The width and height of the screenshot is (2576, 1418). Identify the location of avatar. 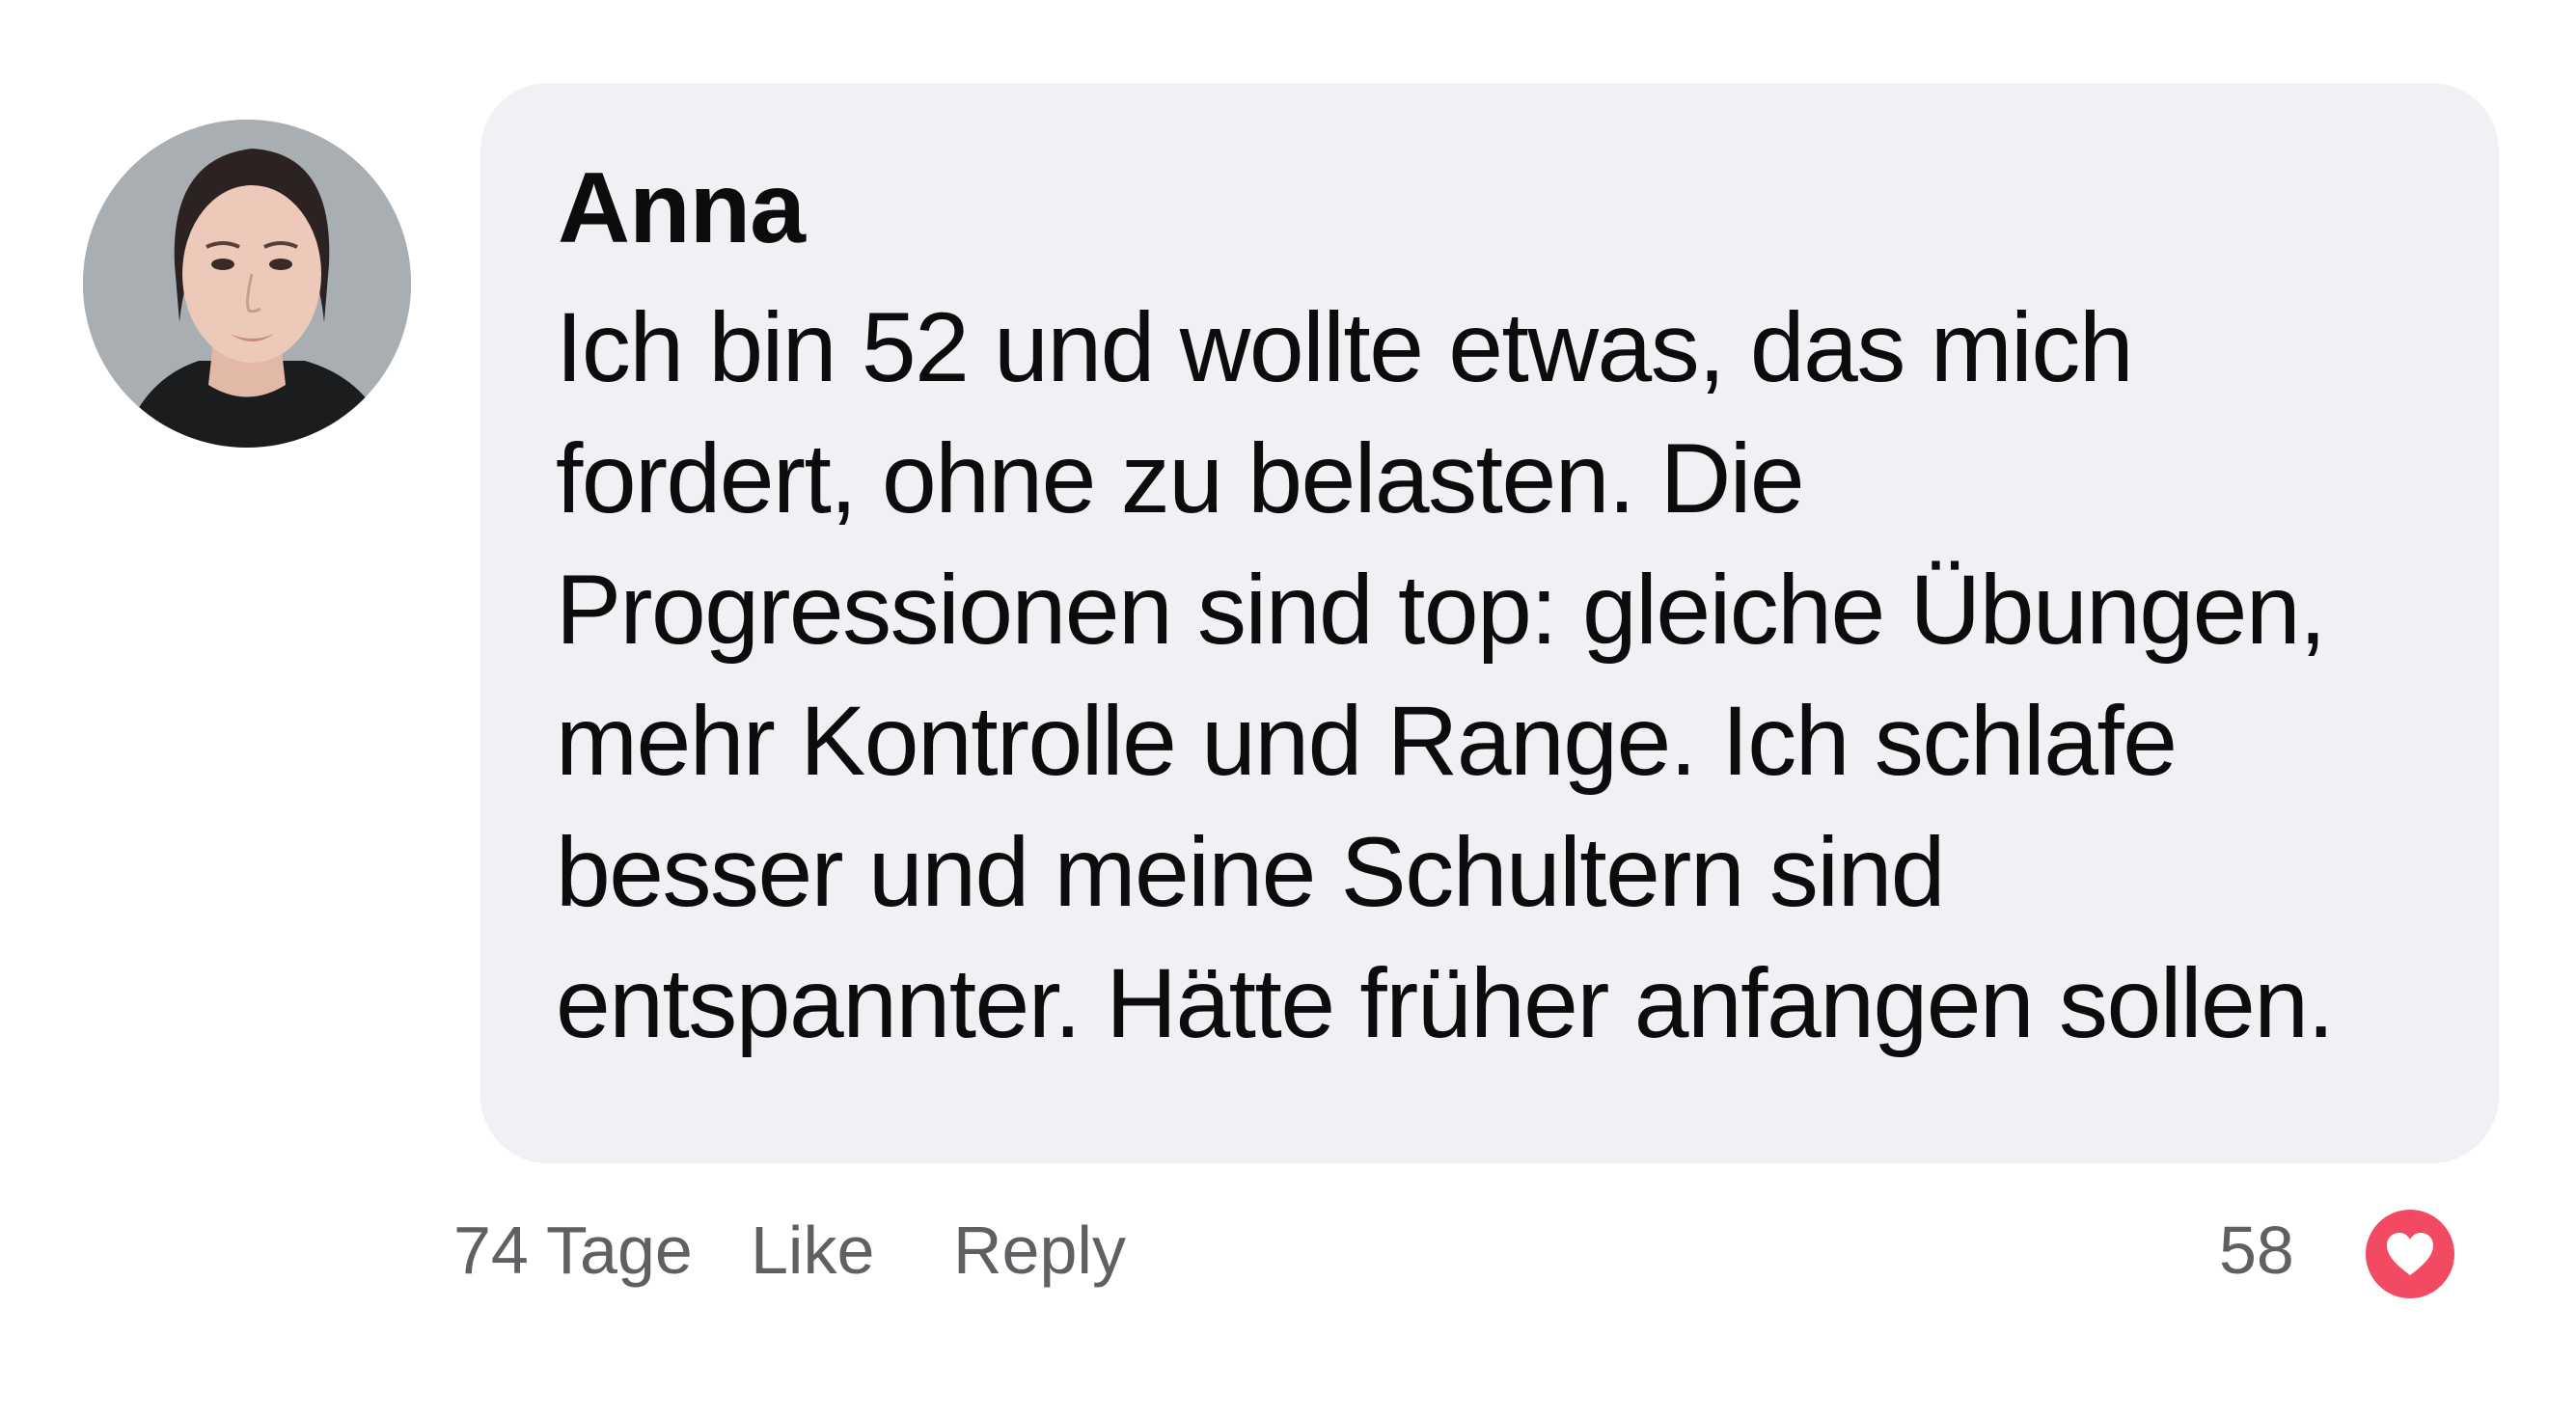
(247, 284).